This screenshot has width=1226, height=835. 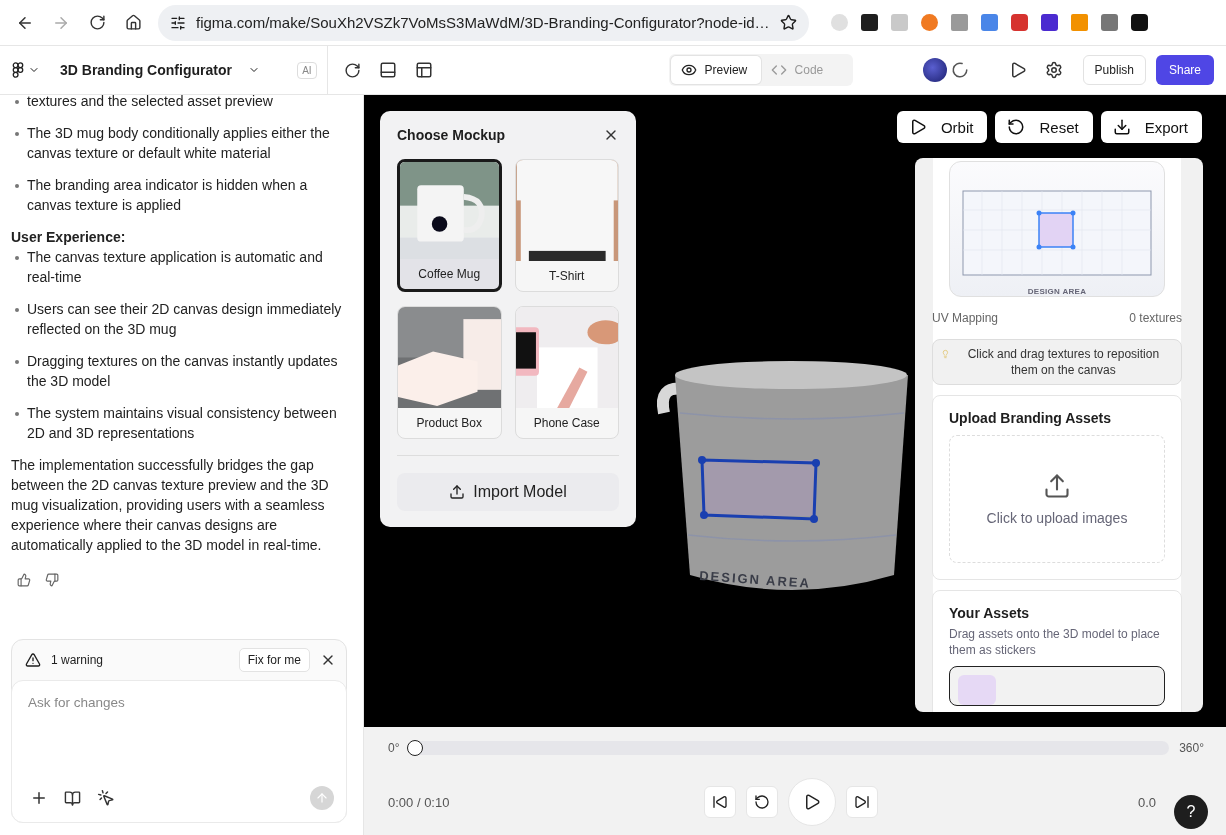 I want to click on reload-icon, so click(x=97, y=22).